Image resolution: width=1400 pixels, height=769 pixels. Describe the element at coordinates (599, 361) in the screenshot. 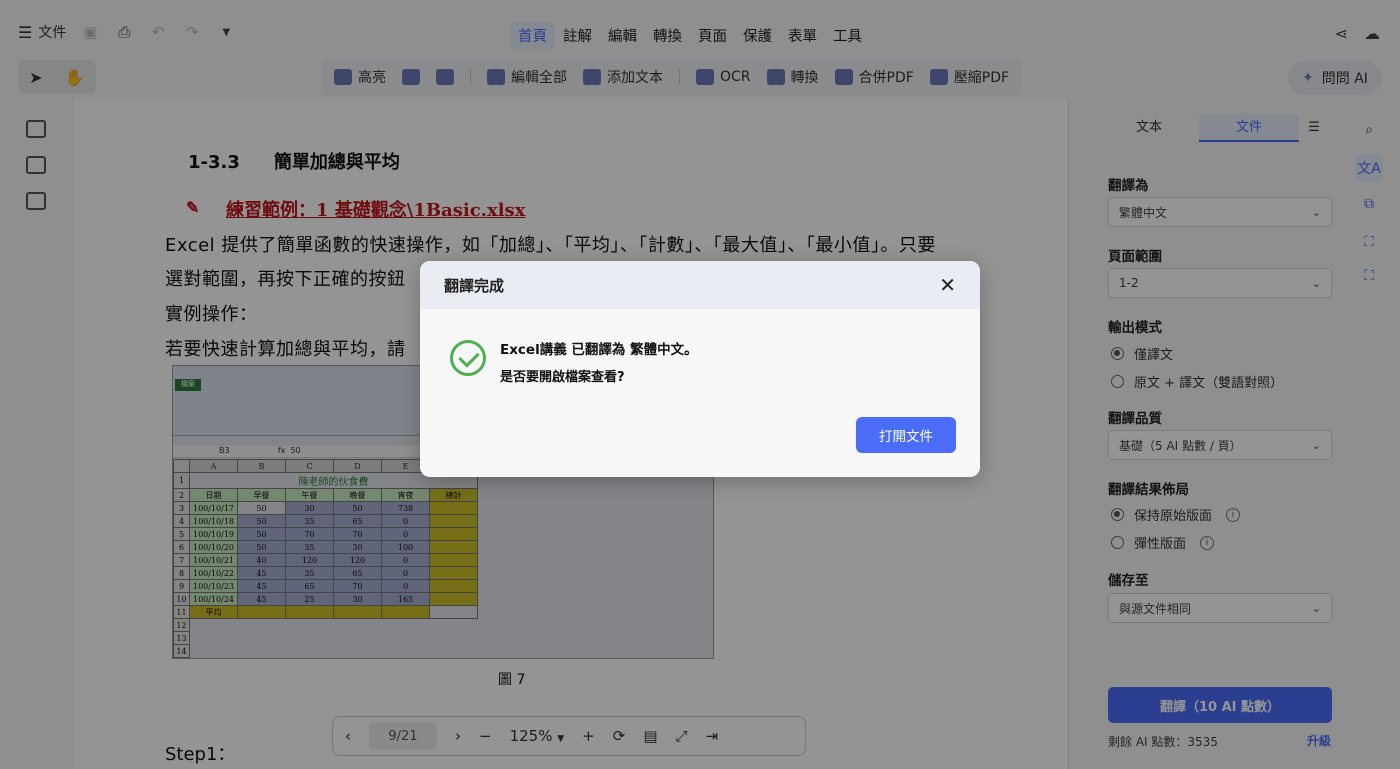

I see `dialog-message: Excel講義 已翻譯為 繁體中文。 是否要開啟檔案查看?` at that location.